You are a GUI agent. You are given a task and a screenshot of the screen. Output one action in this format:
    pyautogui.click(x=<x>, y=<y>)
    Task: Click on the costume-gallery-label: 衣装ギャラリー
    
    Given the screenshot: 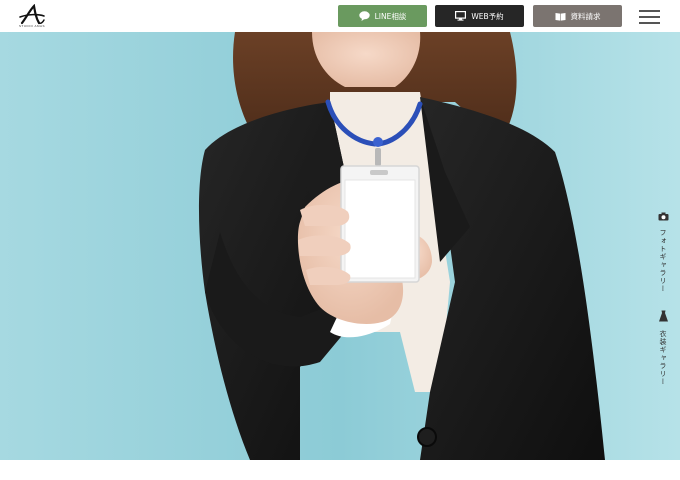 What is the action you would take?
    pyautogui.click(x=663, y=358)
    